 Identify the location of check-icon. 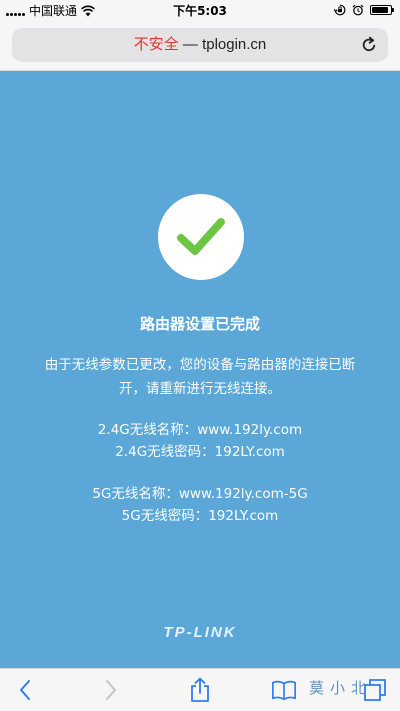
(201, 236).